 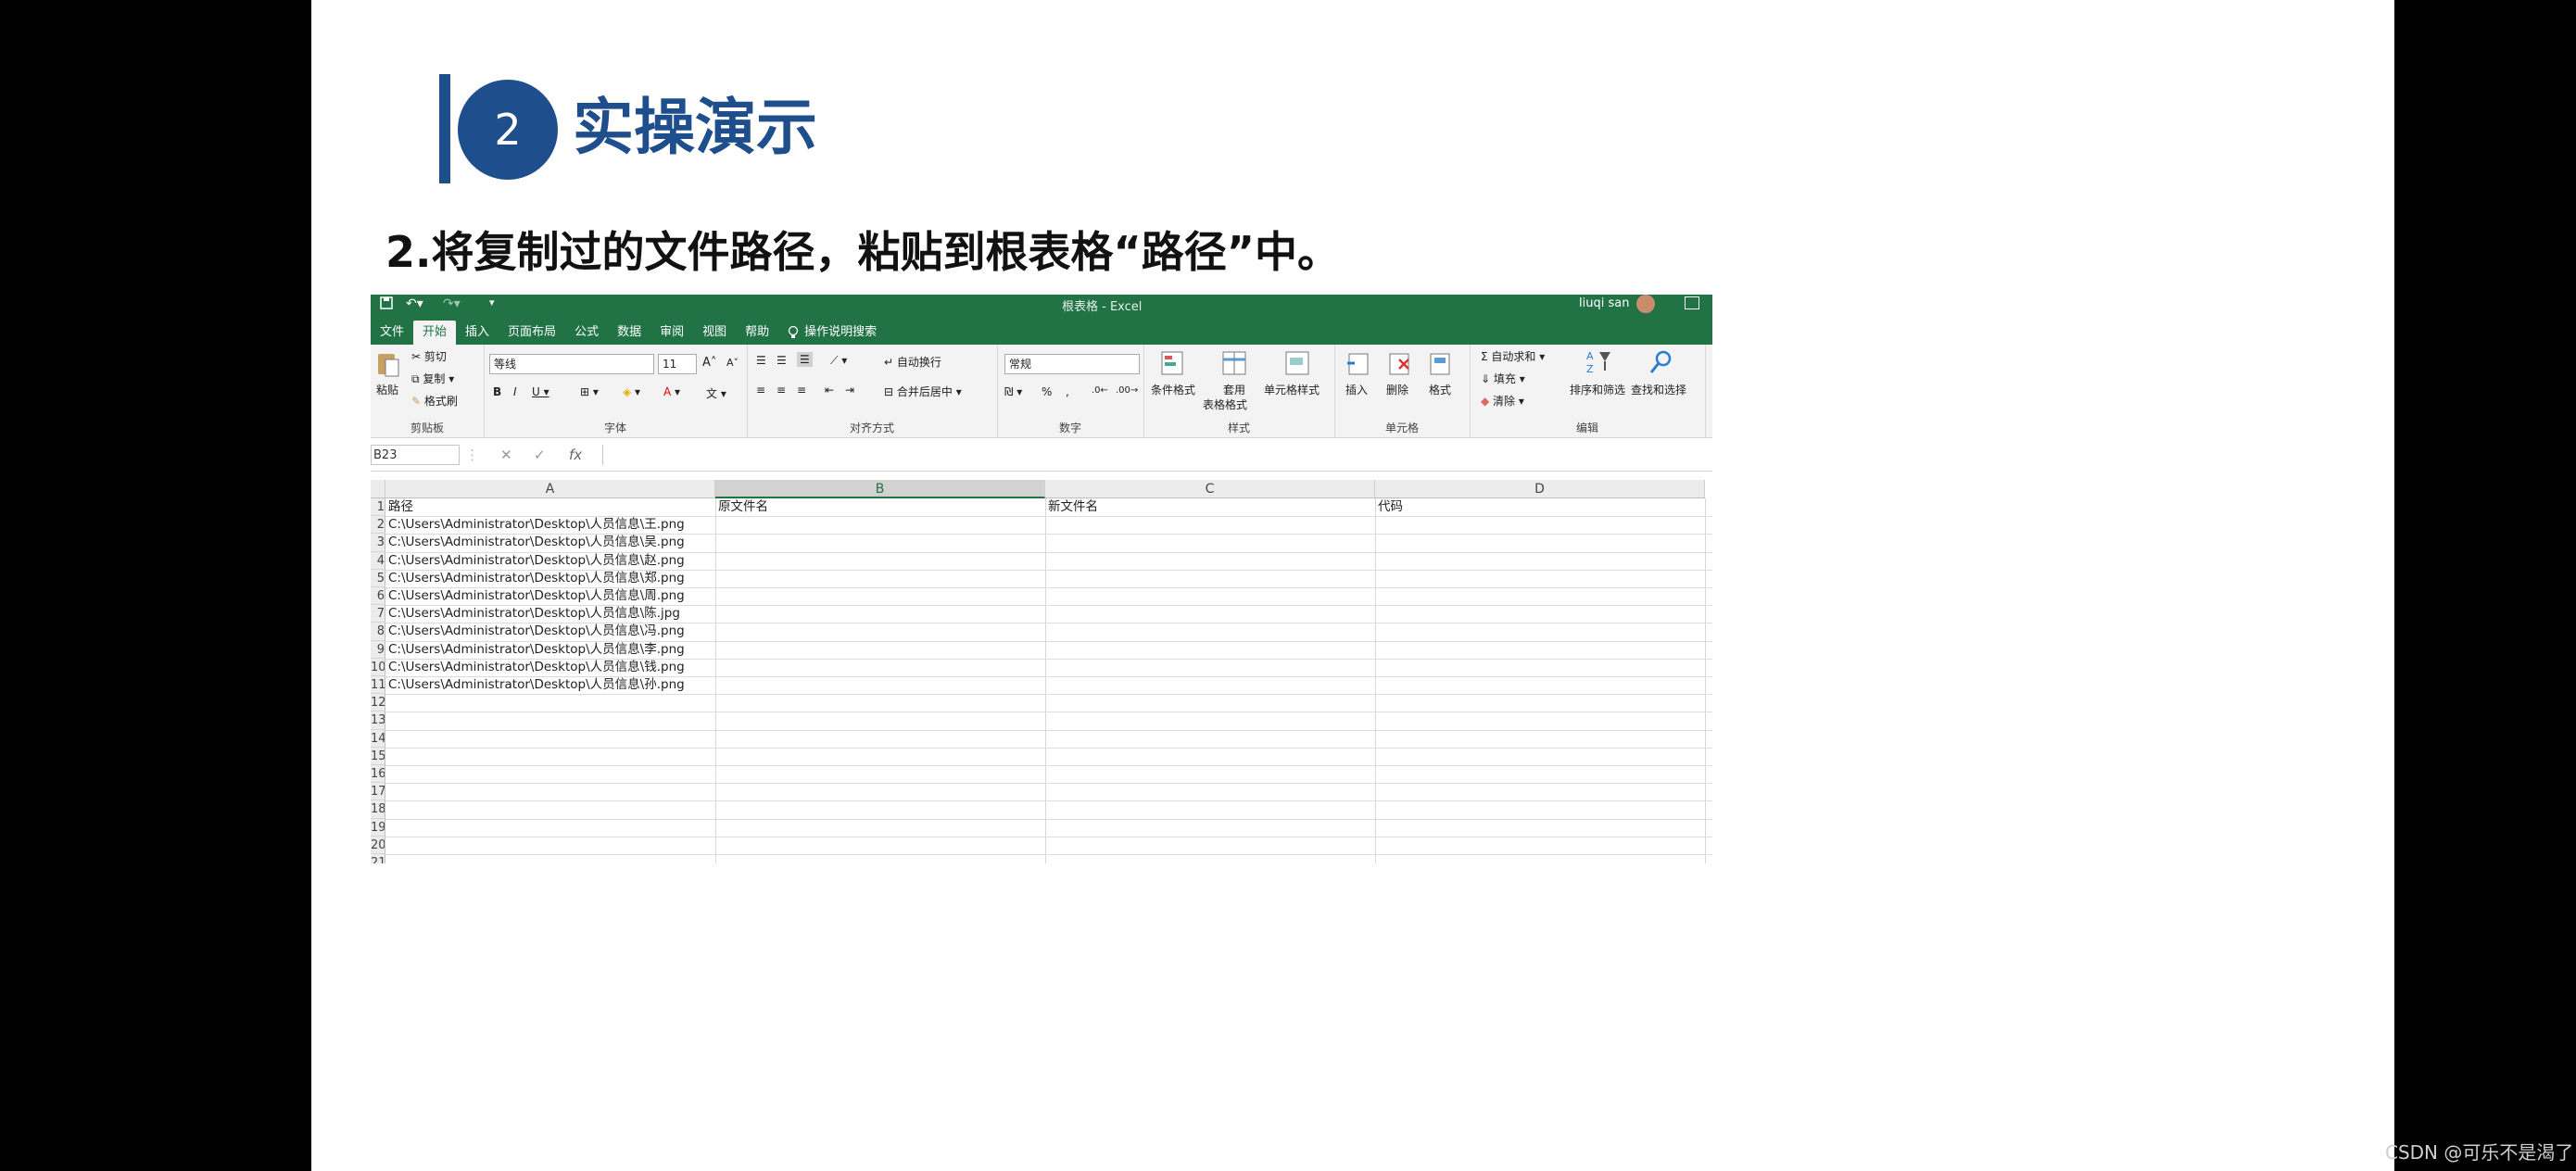 I want to click on tab-review: 审阅, so click(x=671, y=333).